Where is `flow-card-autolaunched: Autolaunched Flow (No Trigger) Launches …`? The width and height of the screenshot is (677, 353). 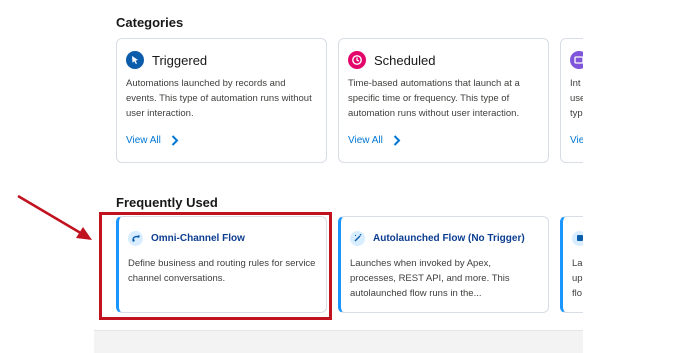
flow-card-autolaunched: Autolaunched Flow (No Trigger) Launches … is located at coordinates (443, 264).